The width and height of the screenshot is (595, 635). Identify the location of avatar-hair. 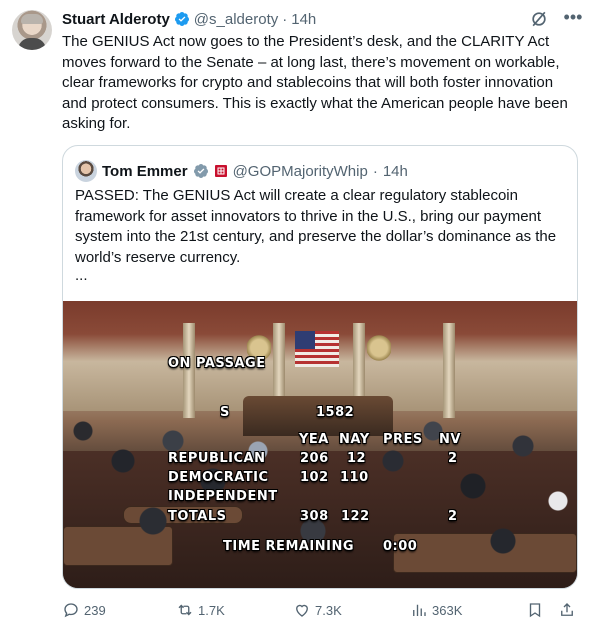
(32, 19).